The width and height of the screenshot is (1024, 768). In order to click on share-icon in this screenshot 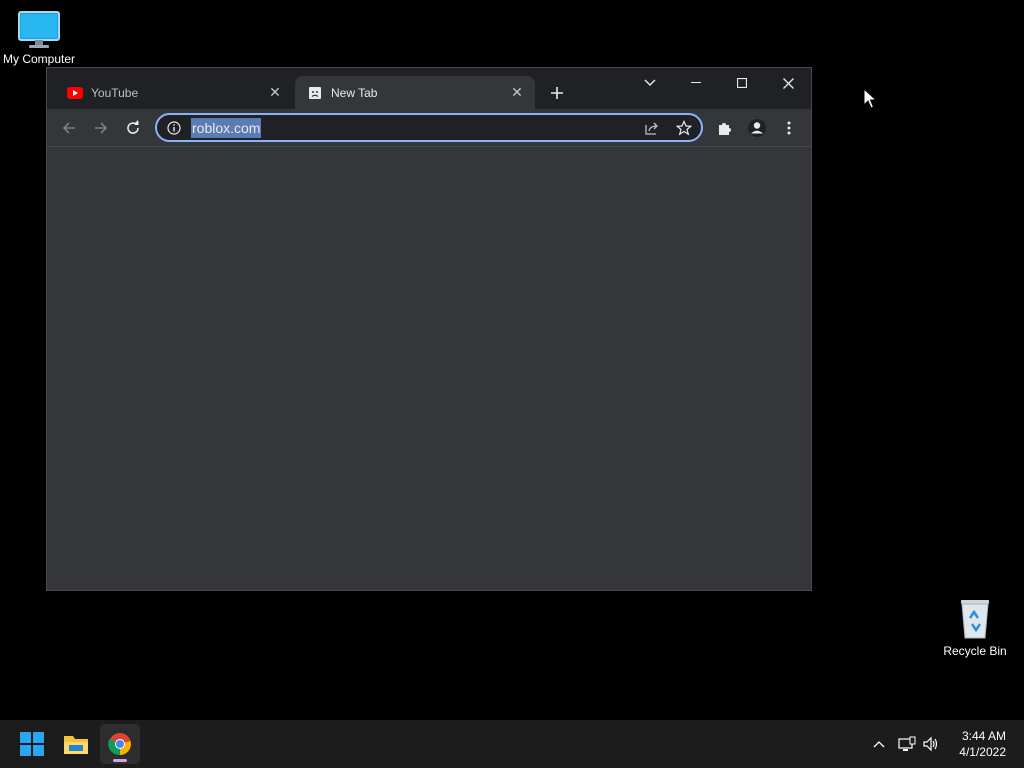, I will do `click(652, 128)`.